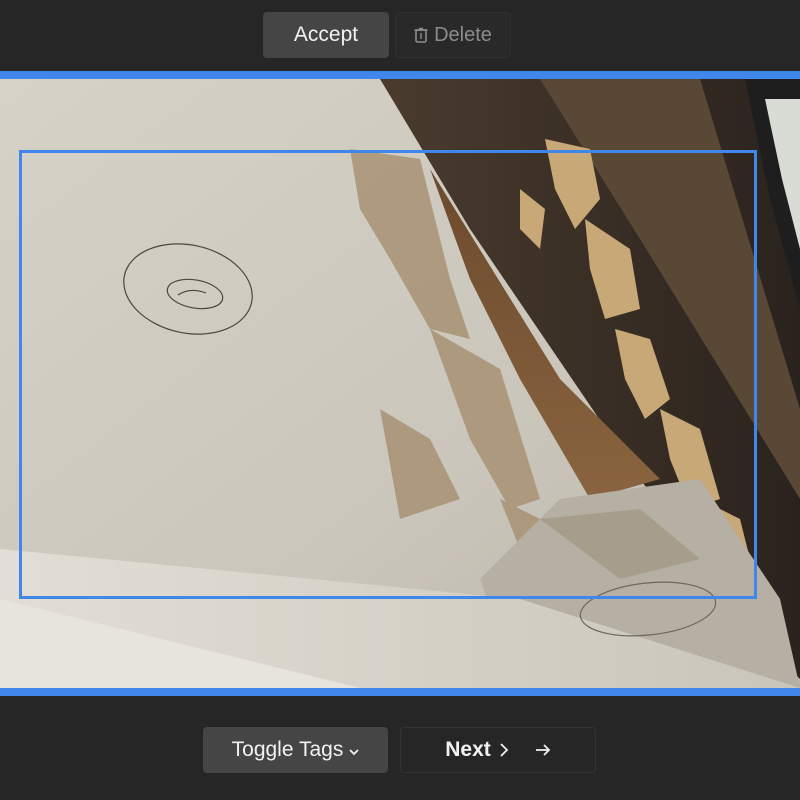 This screenshot has width=800, height=800. I want to click on toggle-tags-label: Toggle Tags, so click(287, 749).